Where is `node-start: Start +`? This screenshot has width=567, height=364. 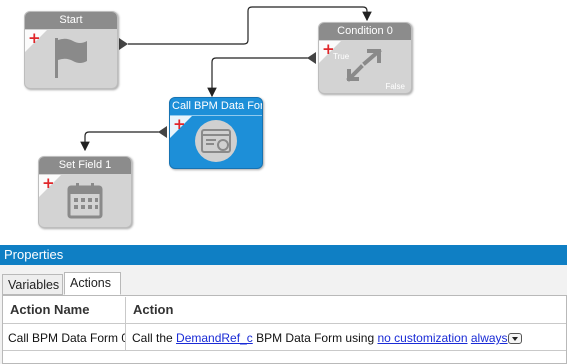 node-start: Start + is located at coordinates (71, 50).